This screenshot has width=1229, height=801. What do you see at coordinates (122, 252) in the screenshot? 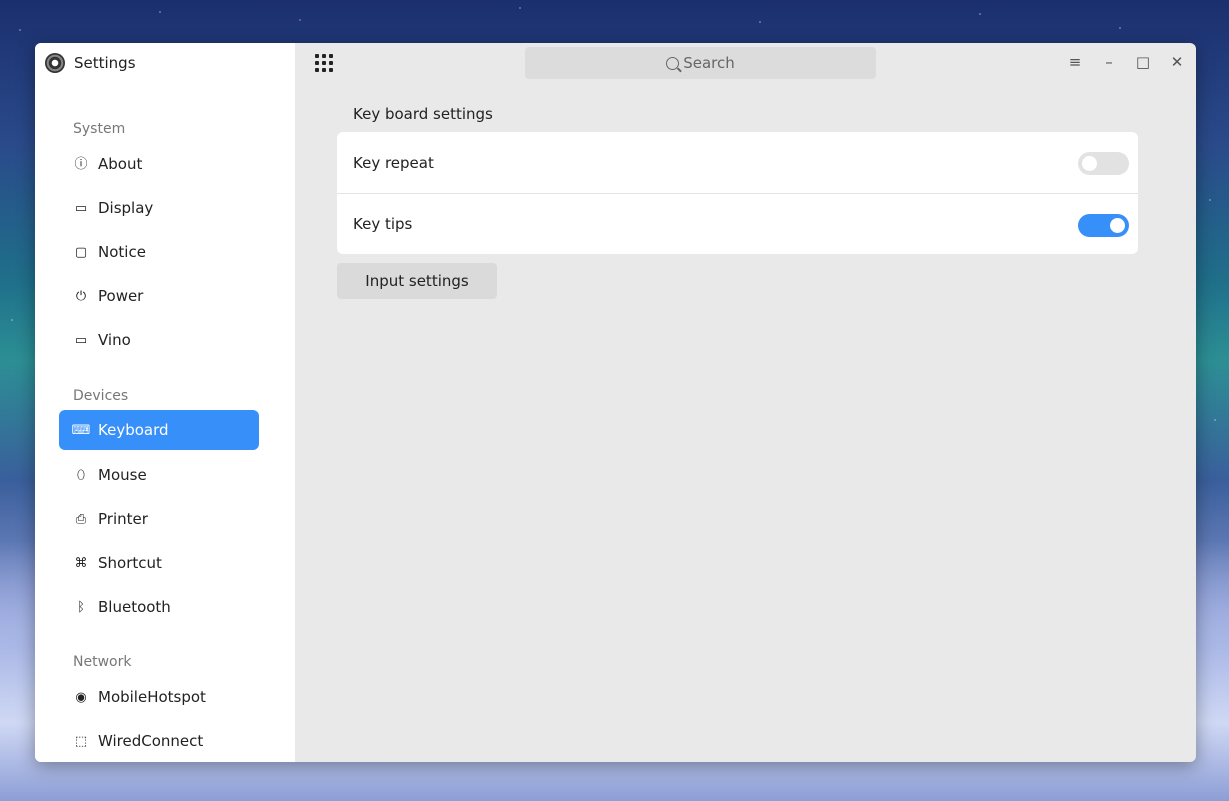
I see `sidebar-item-label: Notice` at bounding box center [122, 252].